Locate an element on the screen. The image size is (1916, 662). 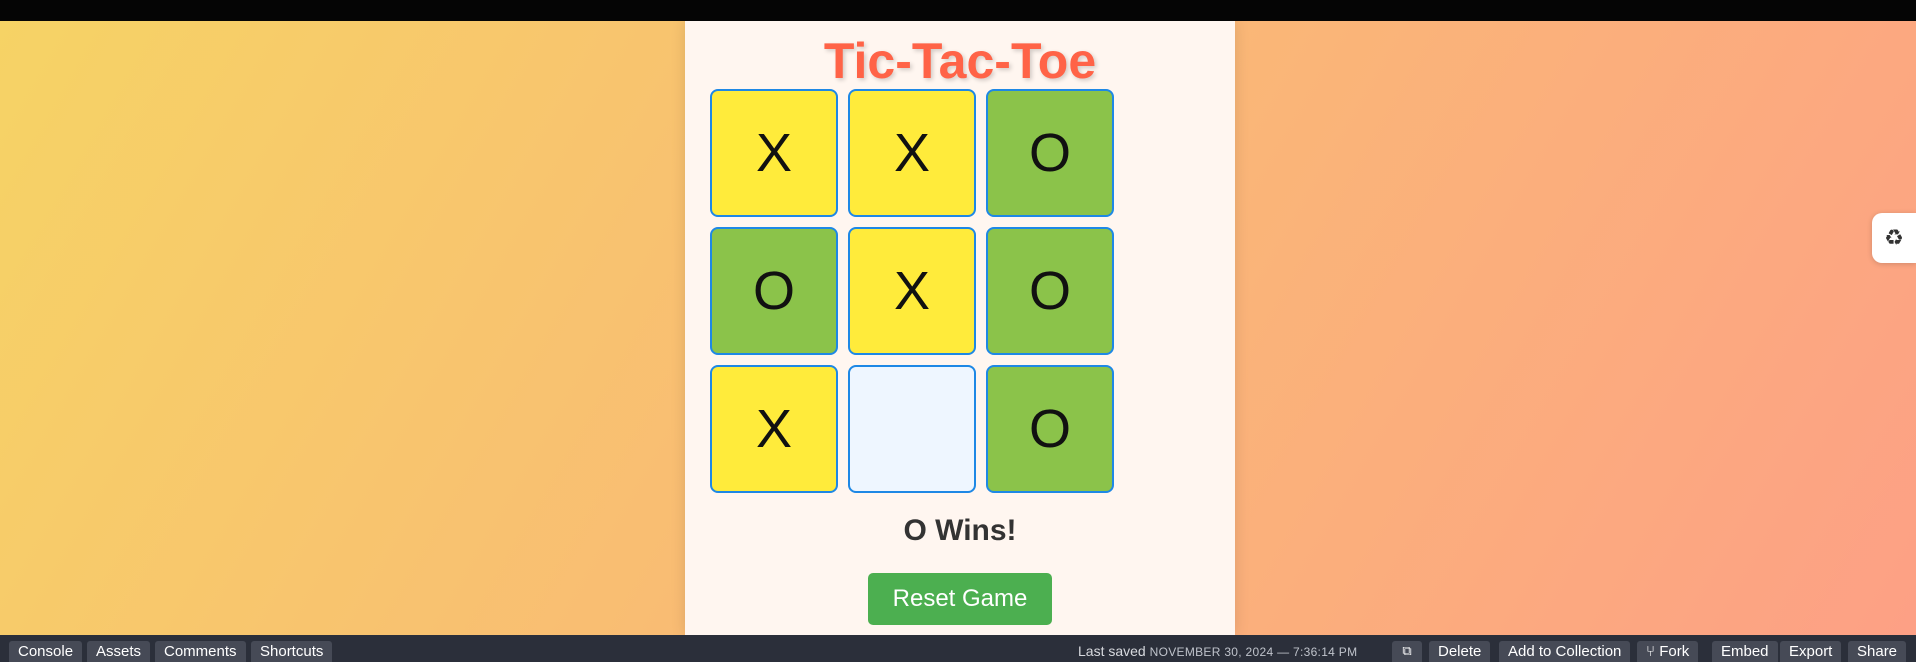
fork-label: Fork is located at coordinates (1674, 651).